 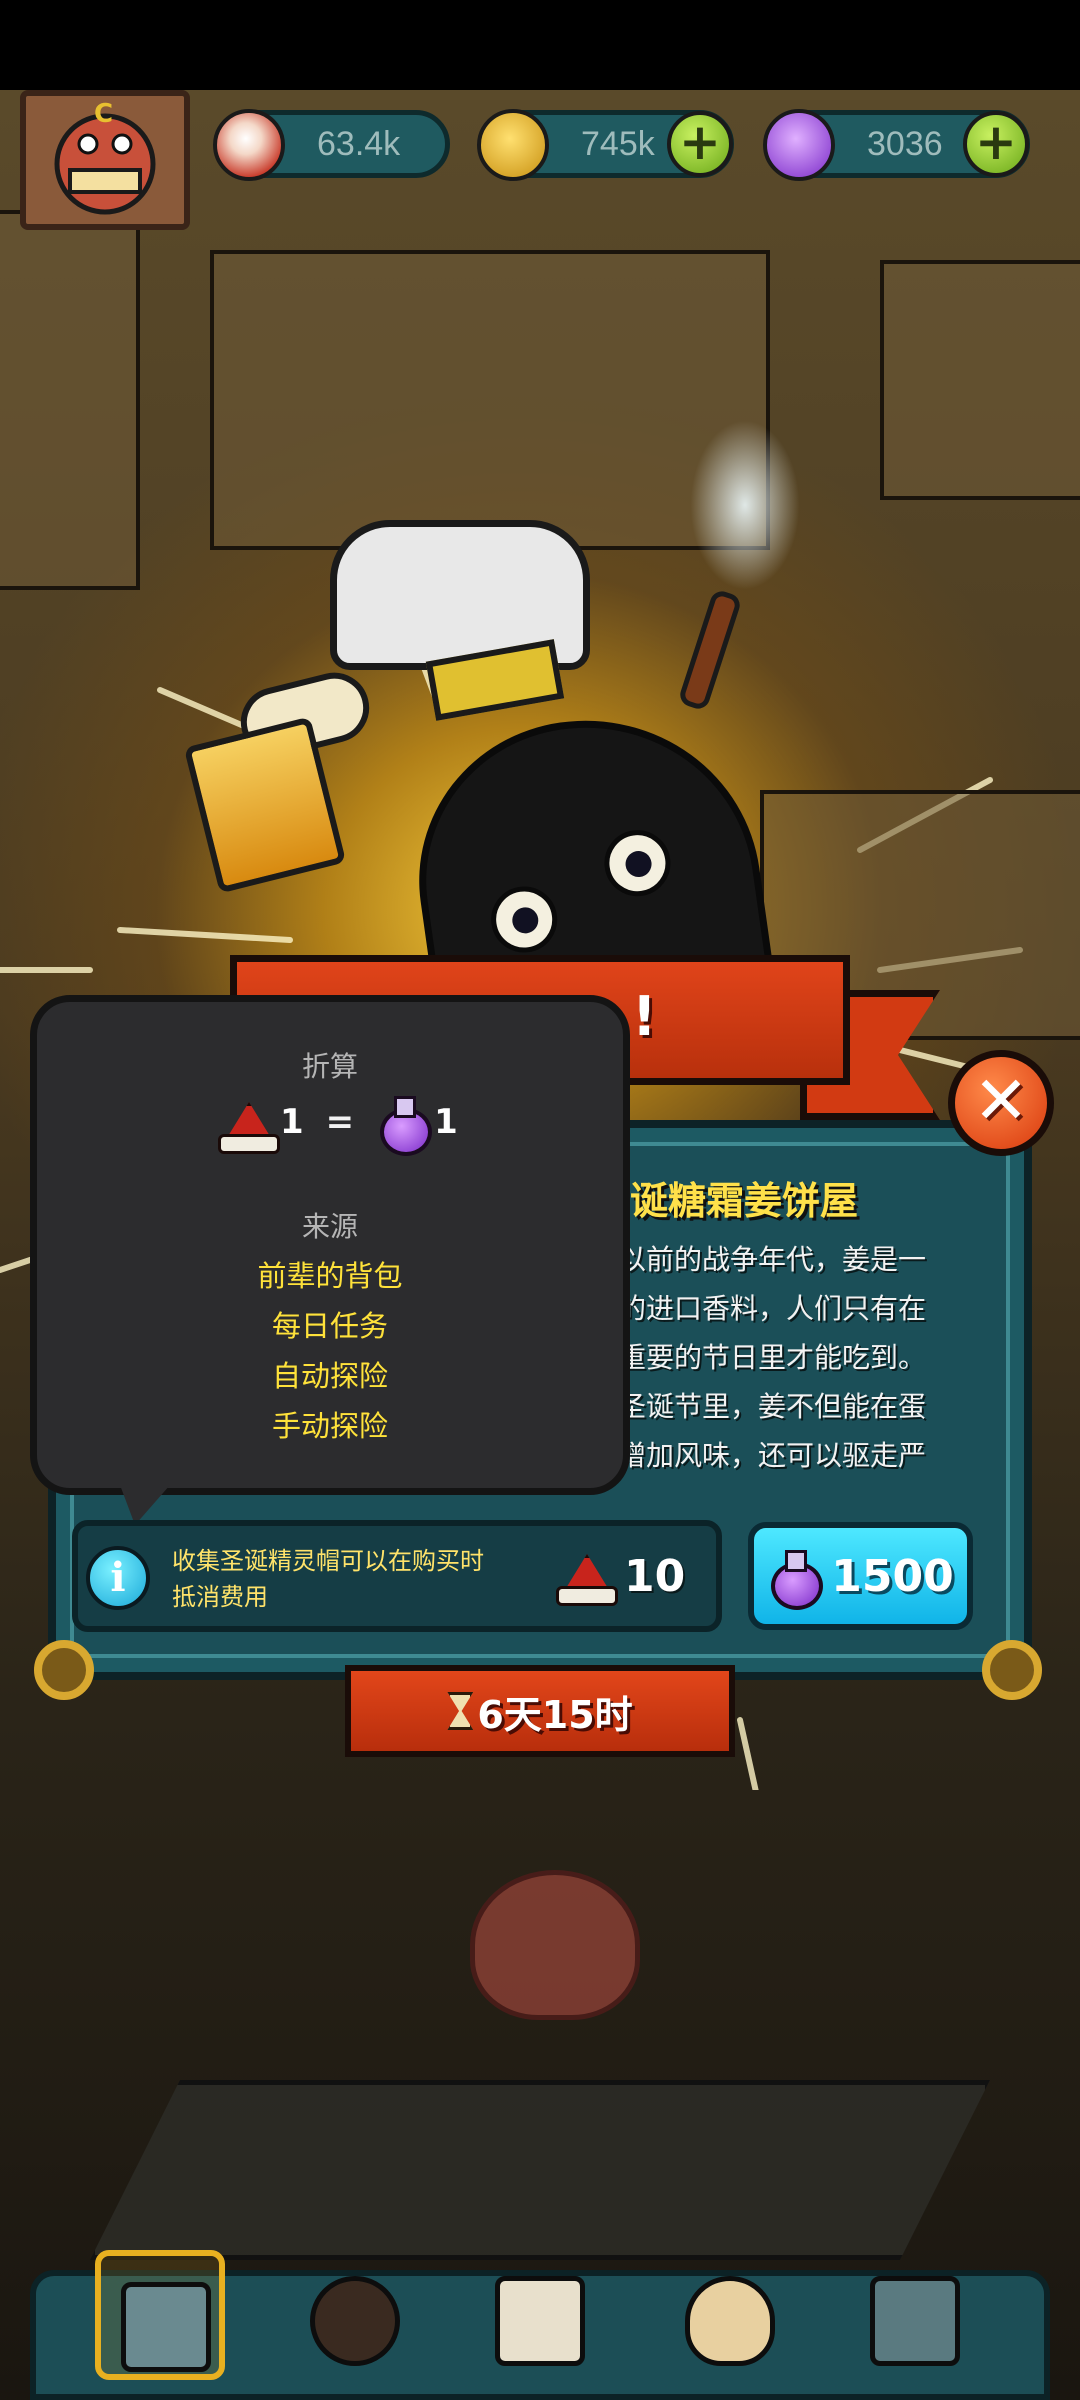 What do you see at coordinates (355, 2321) in the screenshot?
I see `monster-icon` at bounding box center [355, 2321].